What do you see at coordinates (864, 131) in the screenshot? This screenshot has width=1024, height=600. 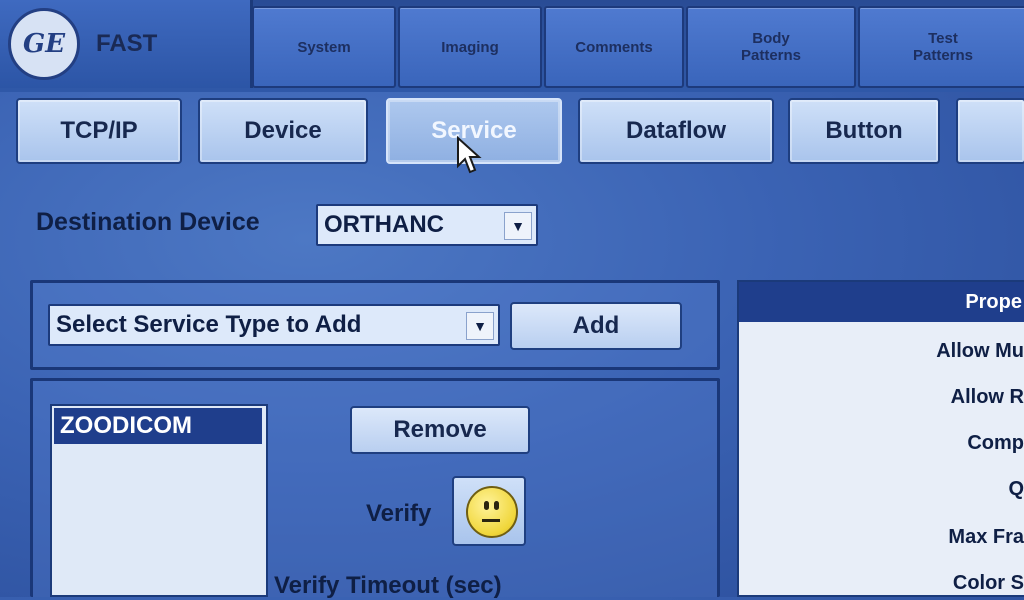 I see `tab-button: Button` at bounding box center [864, 131].